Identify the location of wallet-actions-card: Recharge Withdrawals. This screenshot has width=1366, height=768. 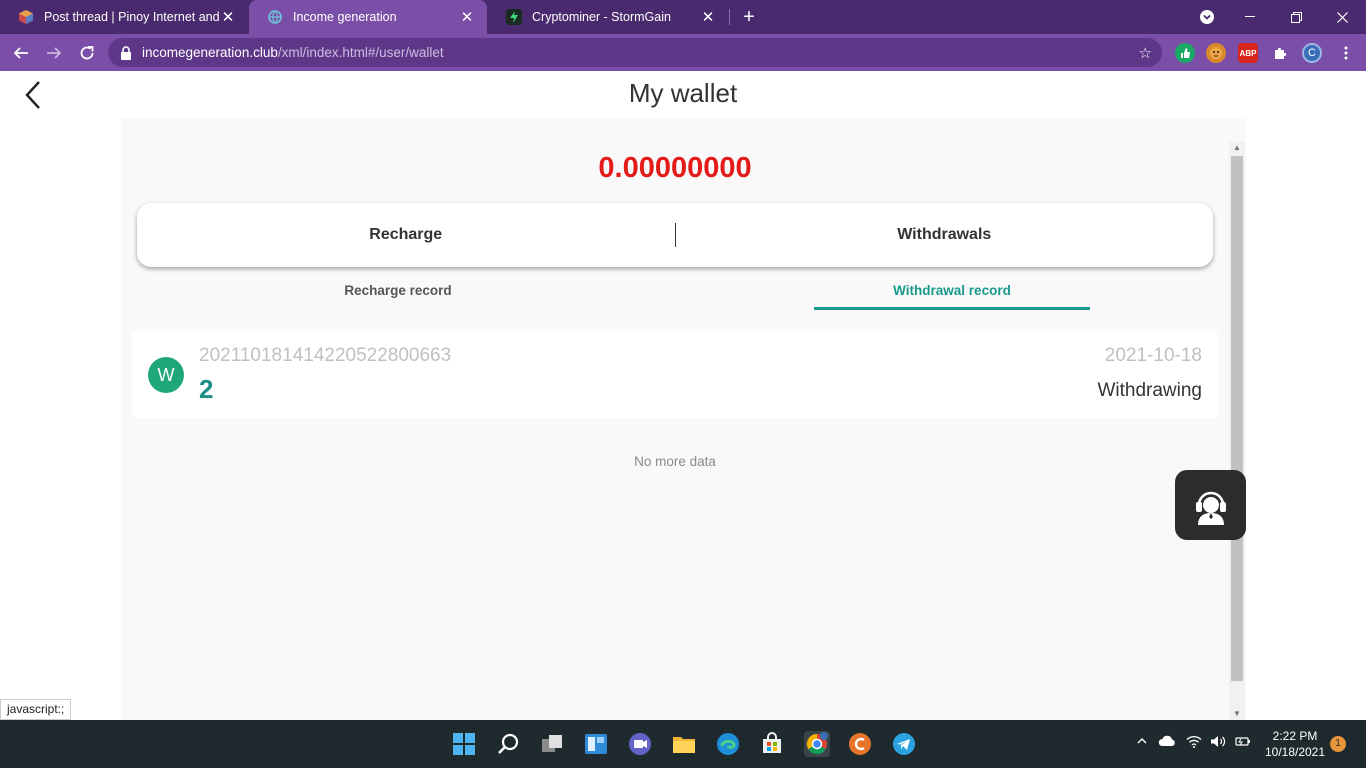
(675, 235).